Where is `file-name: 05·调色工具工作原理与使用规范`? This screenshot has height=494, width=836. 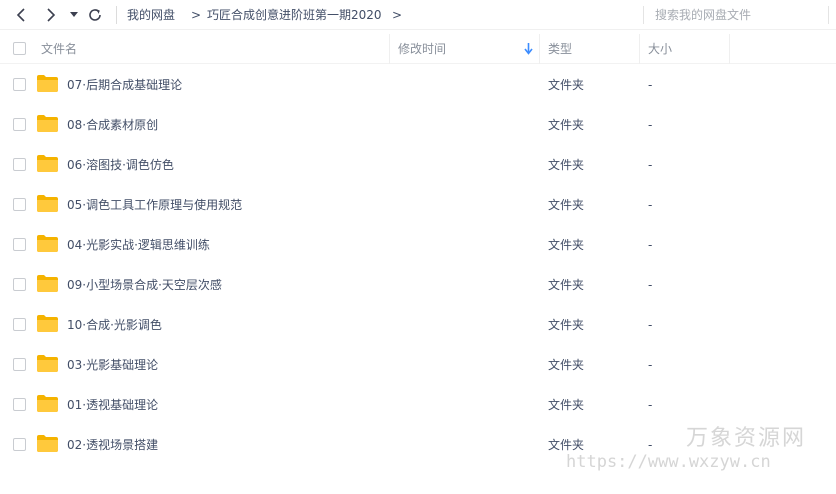
file-name: 05·调色工具工作原理与使用规范 is located at coordinates (154, 205).